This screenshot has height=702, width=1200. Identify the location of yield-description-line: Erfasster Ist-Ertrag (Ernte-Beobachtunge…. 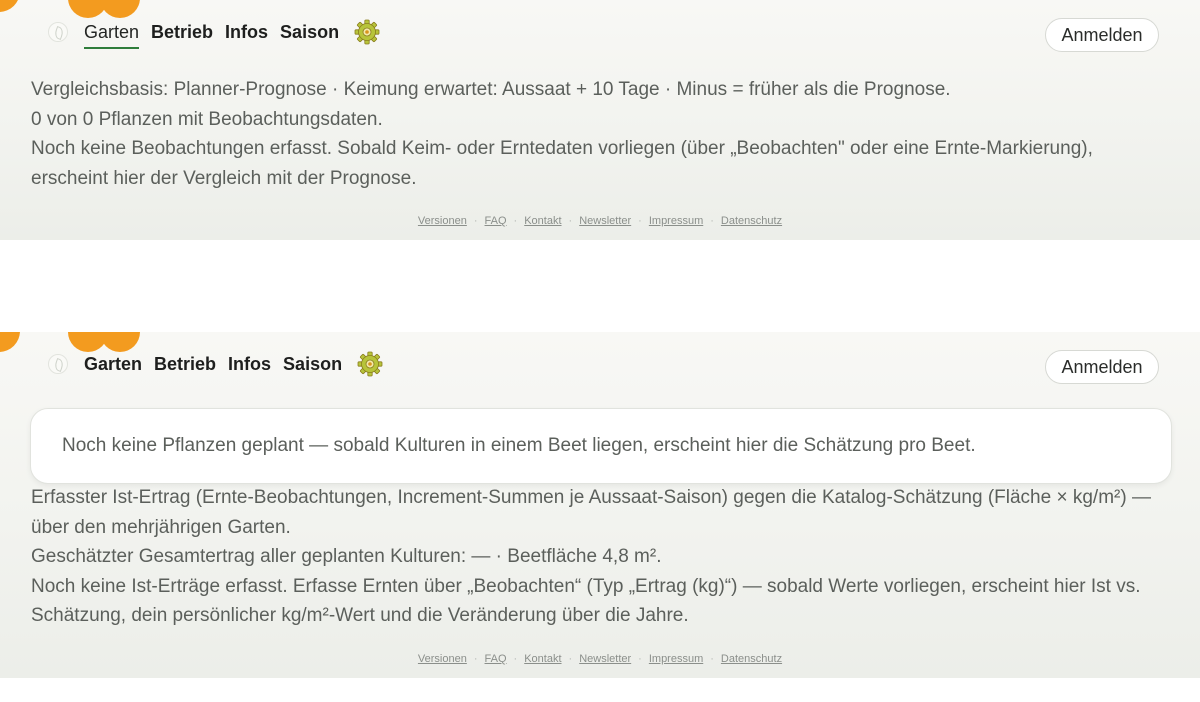
(591, 512).